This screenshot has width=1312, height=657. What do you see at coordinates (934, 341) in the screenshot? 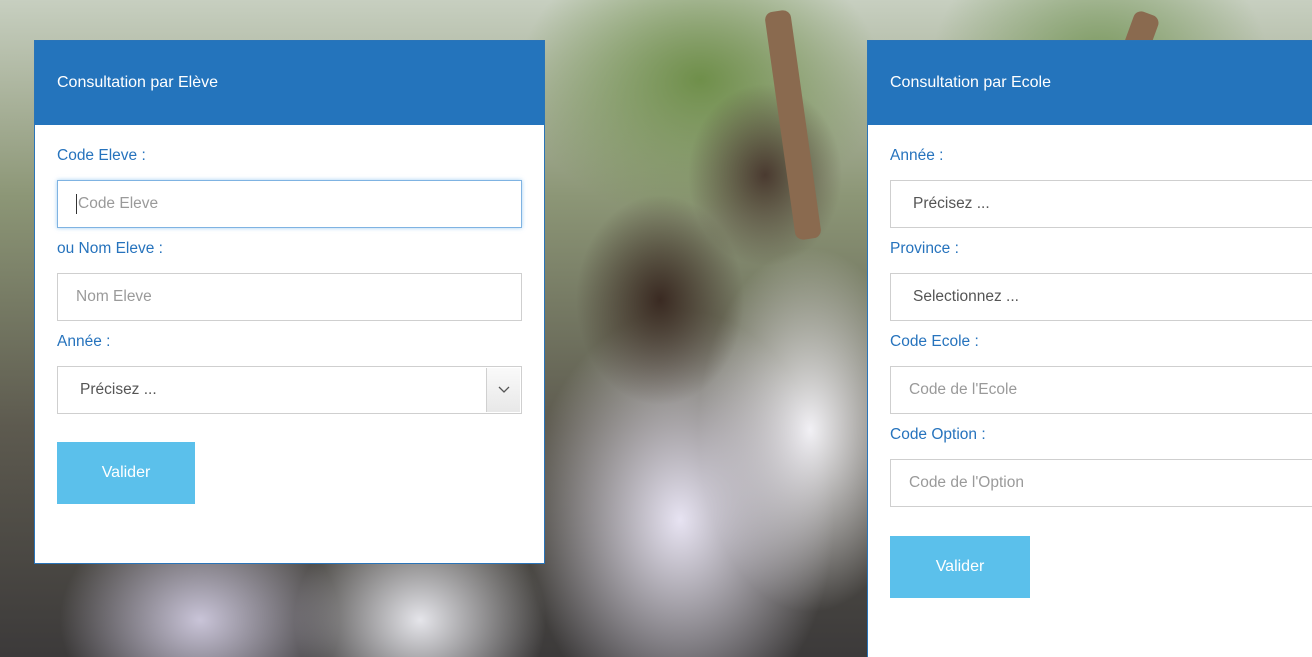
I see `school-code-label: Code Ecole :` at bounding box center [934, 341].